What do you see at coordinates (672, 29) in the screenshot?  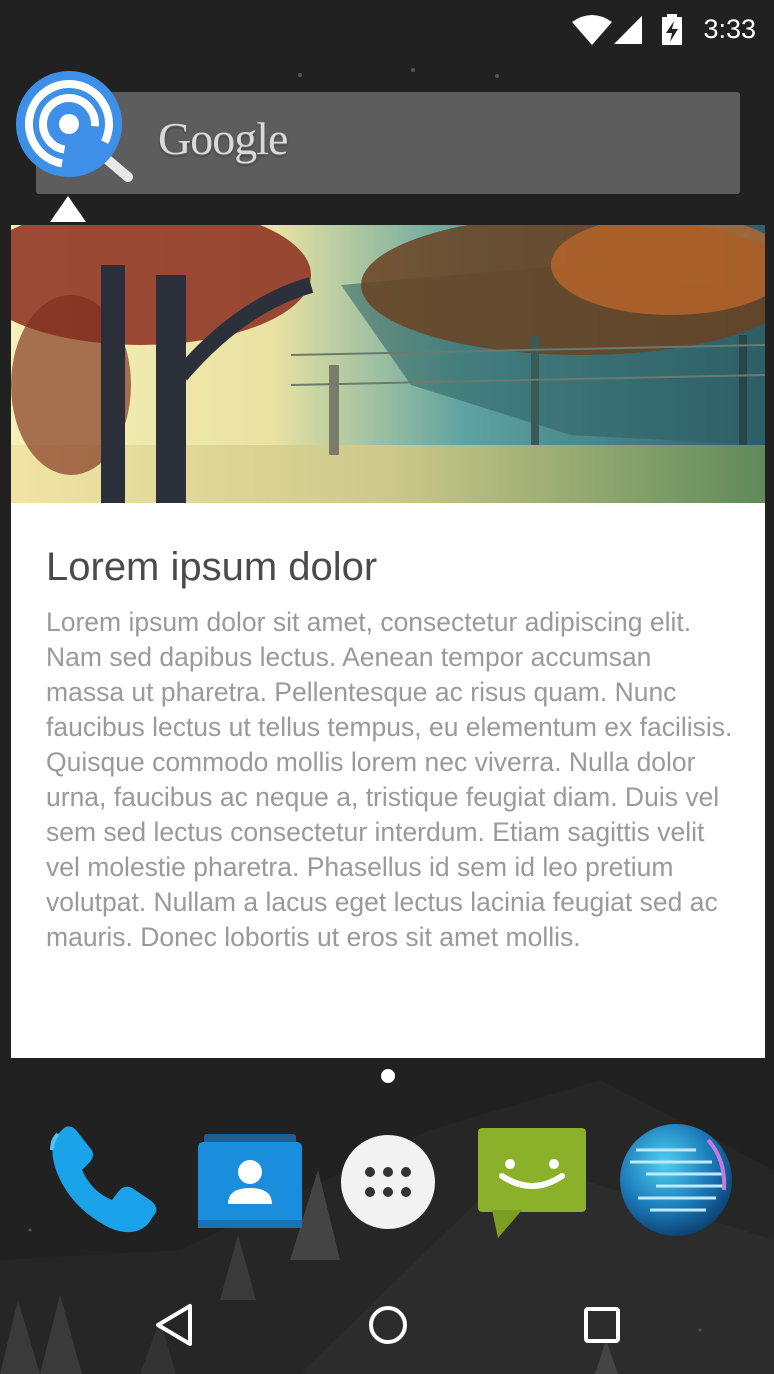 I see `battery-charging-icon` at bounding box center [672, 29].